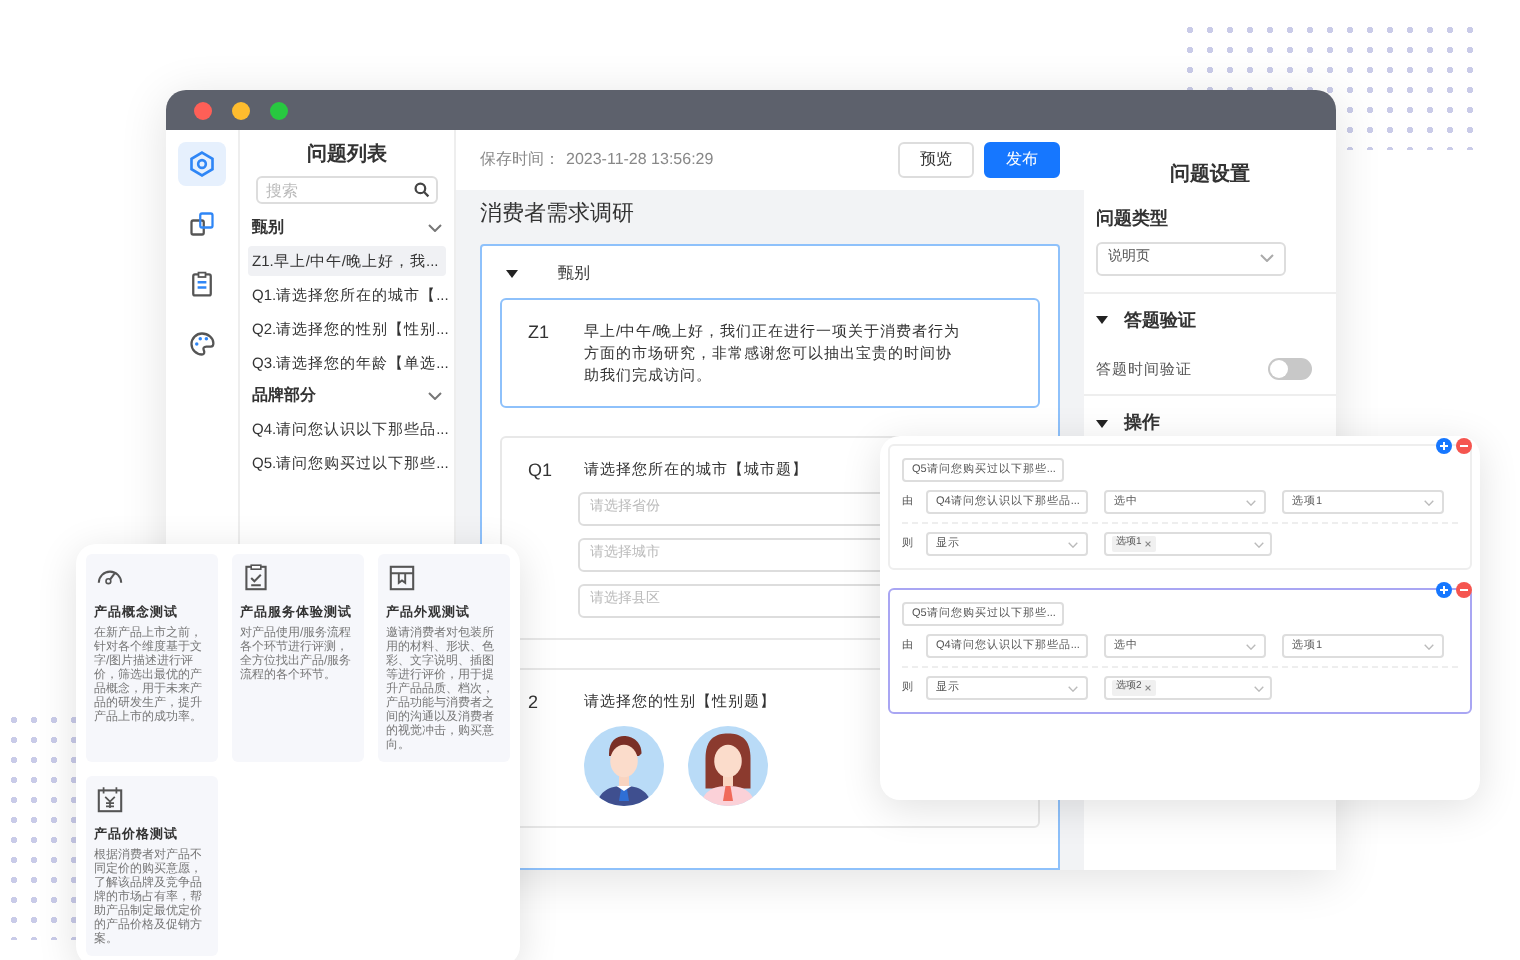 This screenshot has height=960, width=1520. What do you see at coordinates (203, 110) in the screenshot?
I see `close-button` at bounding box center [203, 110].